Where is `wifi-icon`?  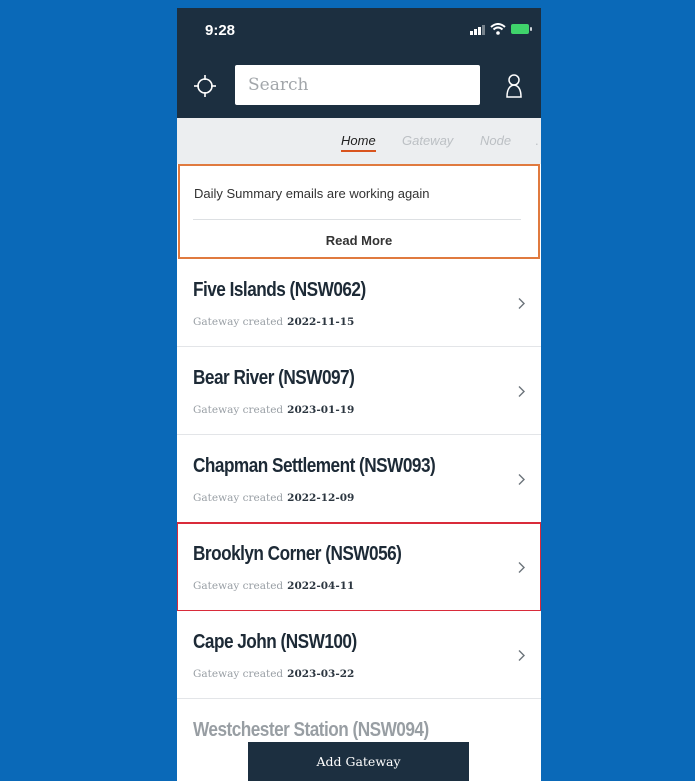
wifi-icon is located at coordinates (498, 29).